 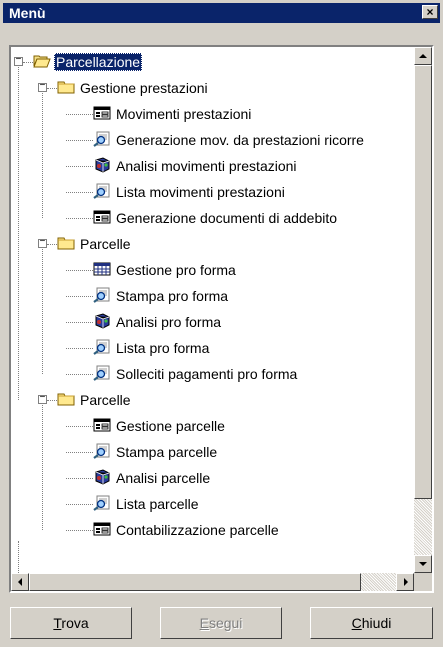 I want to click on tree-item-label: Stampa pro forma, so click(x=172, y=296).